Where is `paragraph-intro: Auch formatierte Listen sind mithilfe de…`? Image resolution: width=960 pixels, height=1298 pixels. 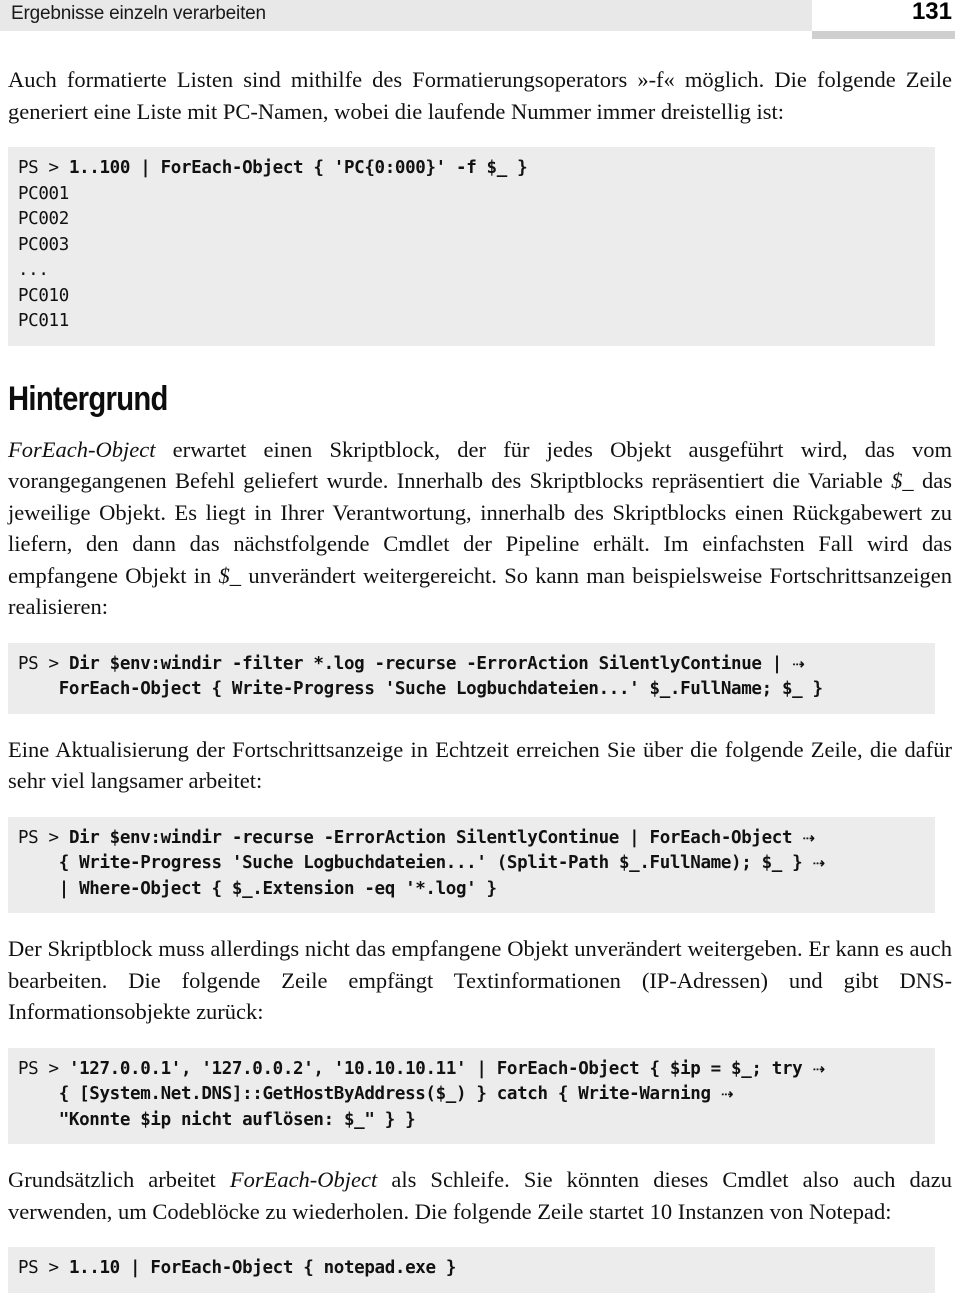
paragraph-intro: Auch formatierte Listen sind mithilfe de… is located at coordinates (480, 95).